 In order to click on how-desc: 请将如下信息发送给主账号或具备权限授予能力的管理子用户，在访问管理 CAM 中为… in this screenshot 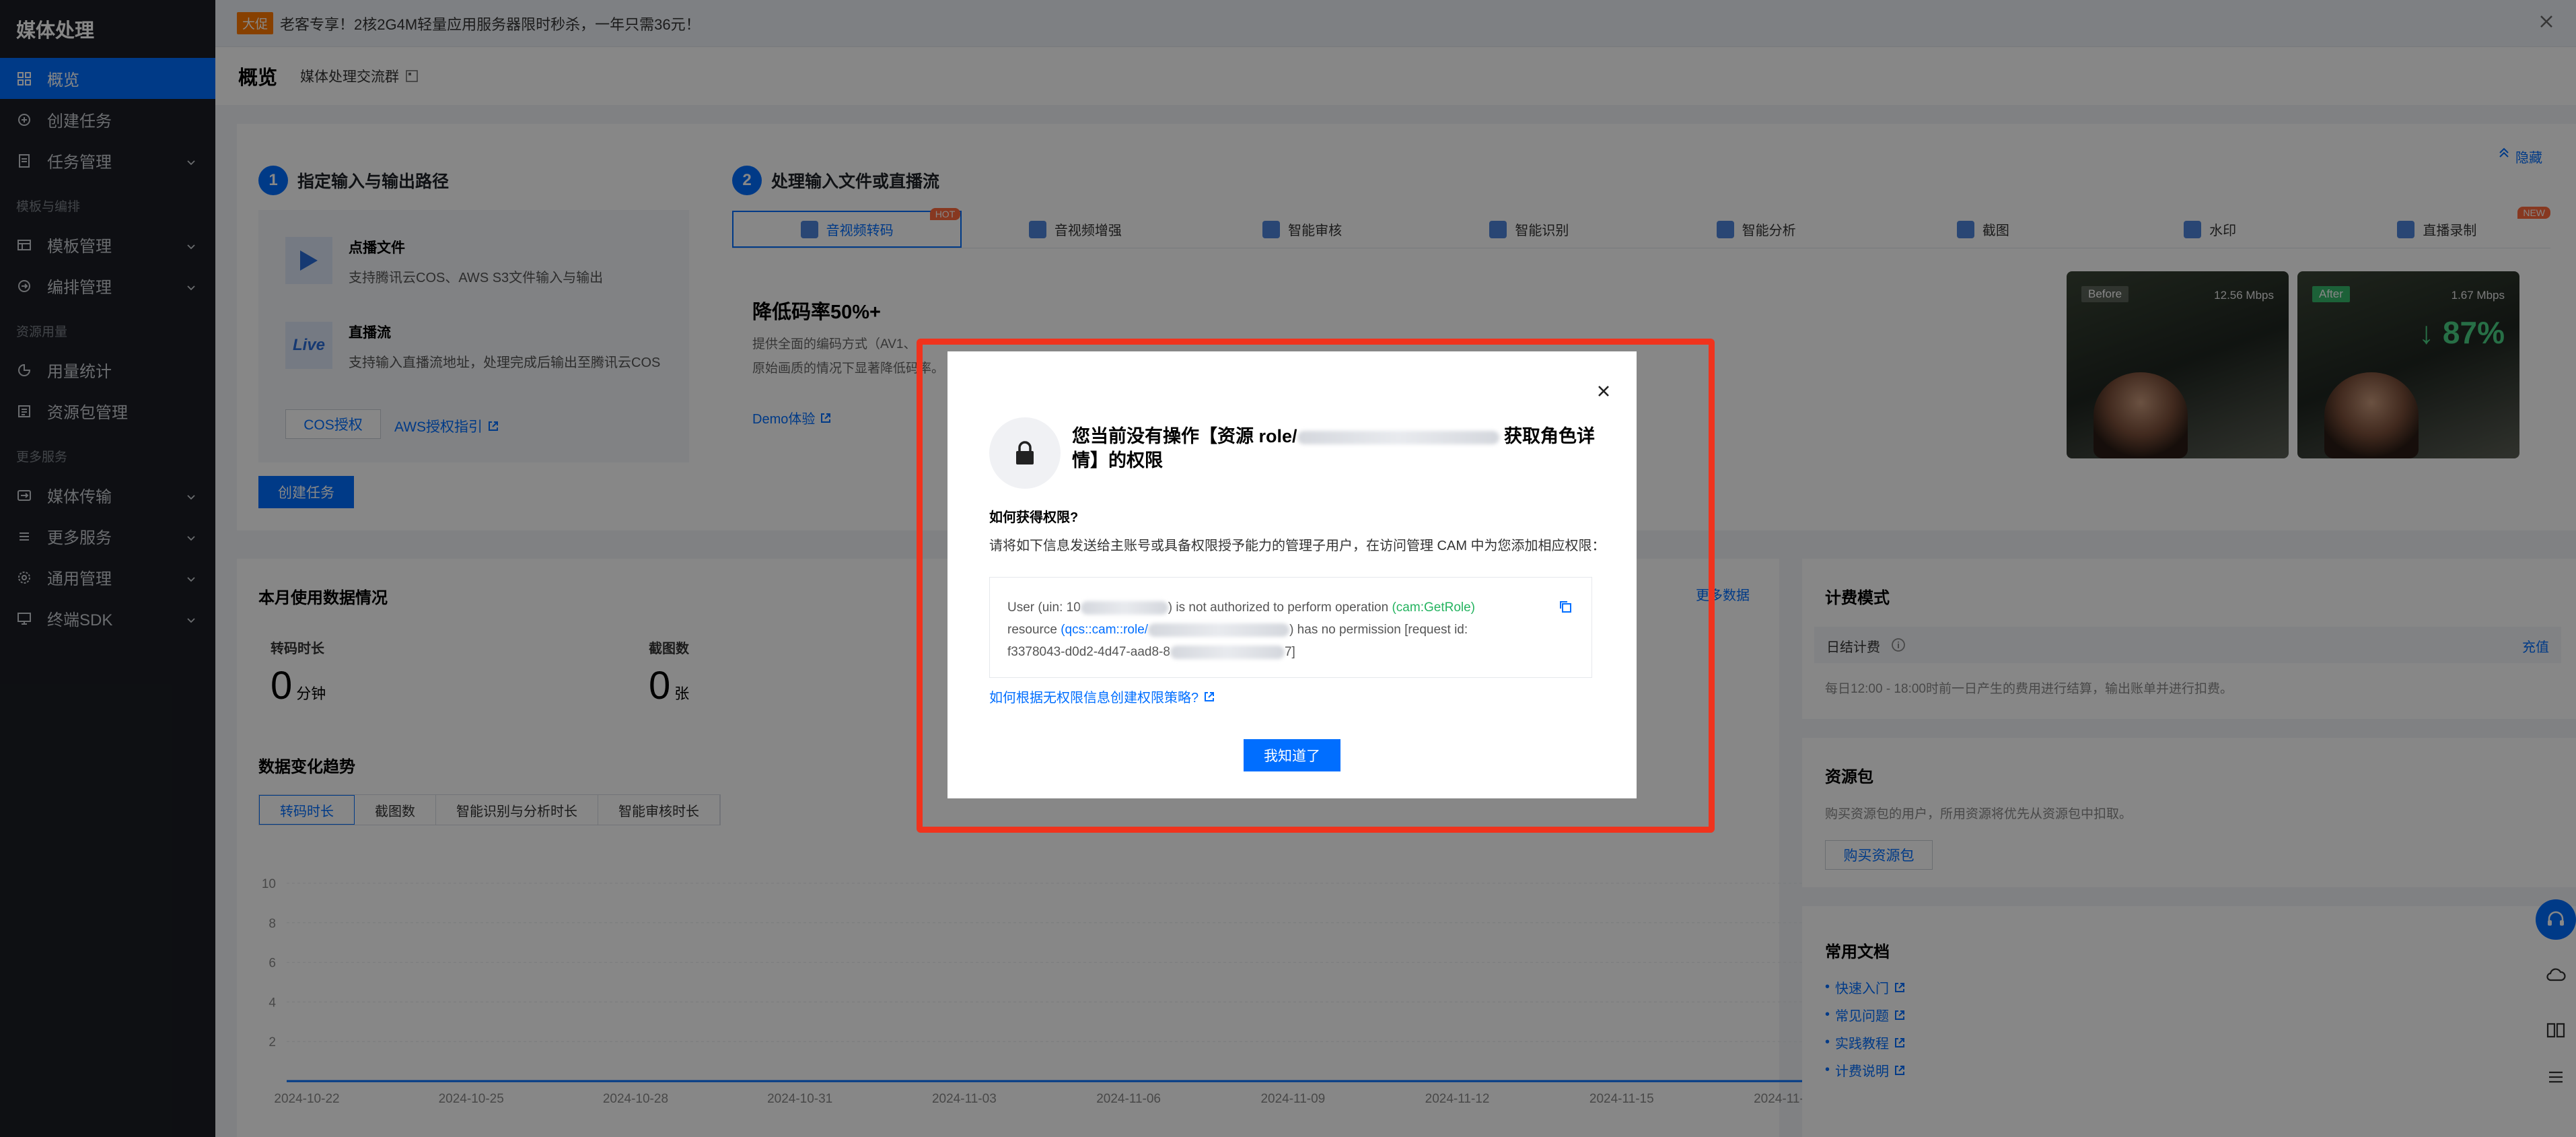, I will do `click(1297, 546)`.